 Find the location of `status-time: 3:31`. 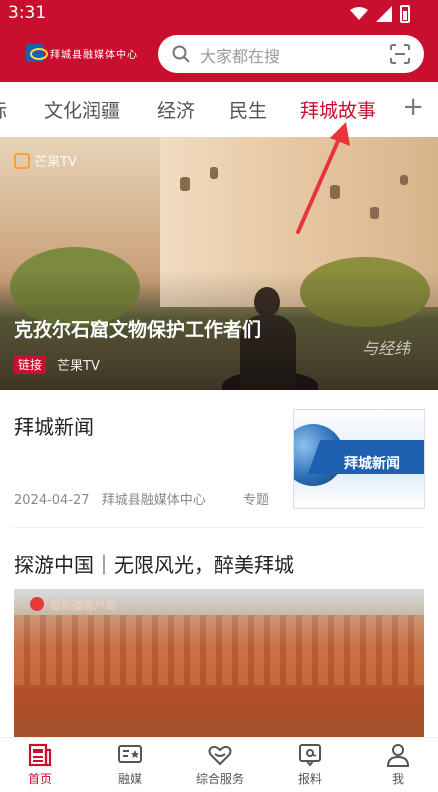

status-time: 3:31 is located at coordinates (27, 13).